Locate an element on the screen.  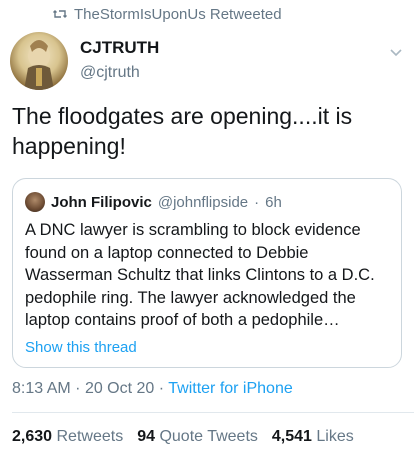
chevron-down-icon is located at coordinates (396, 52).